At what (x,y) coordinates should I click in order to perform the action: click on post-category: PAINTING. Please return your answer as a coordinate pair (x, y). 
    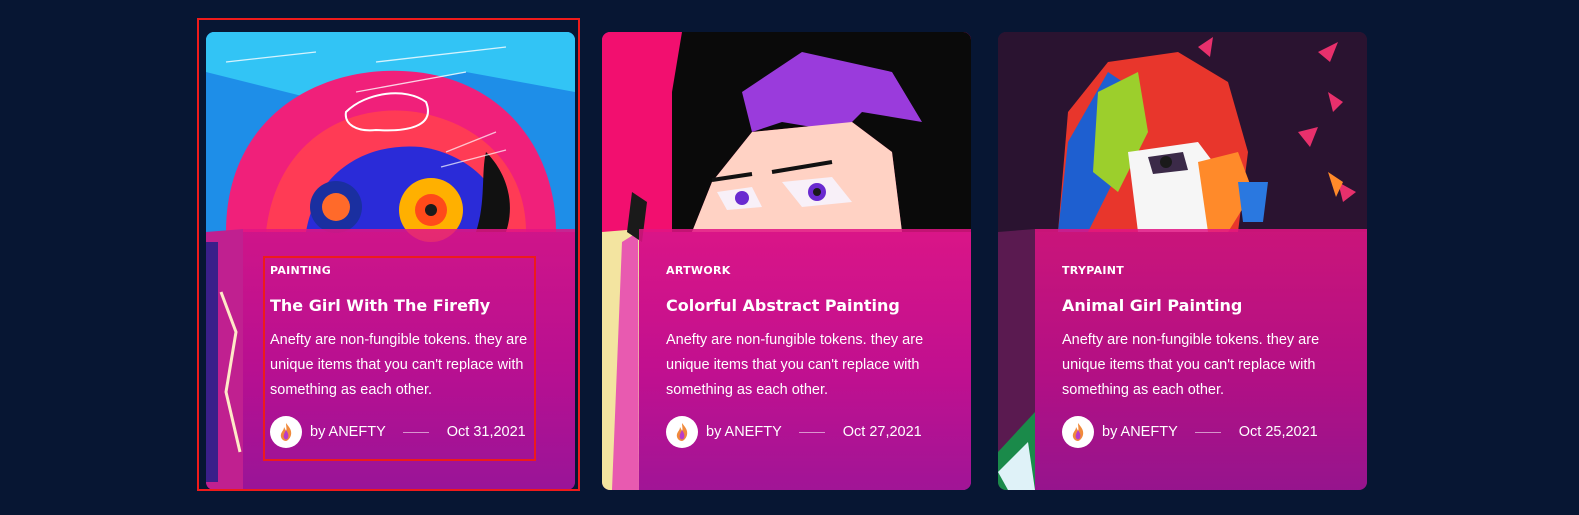
    Looking at the image, I should click on (405, 271).